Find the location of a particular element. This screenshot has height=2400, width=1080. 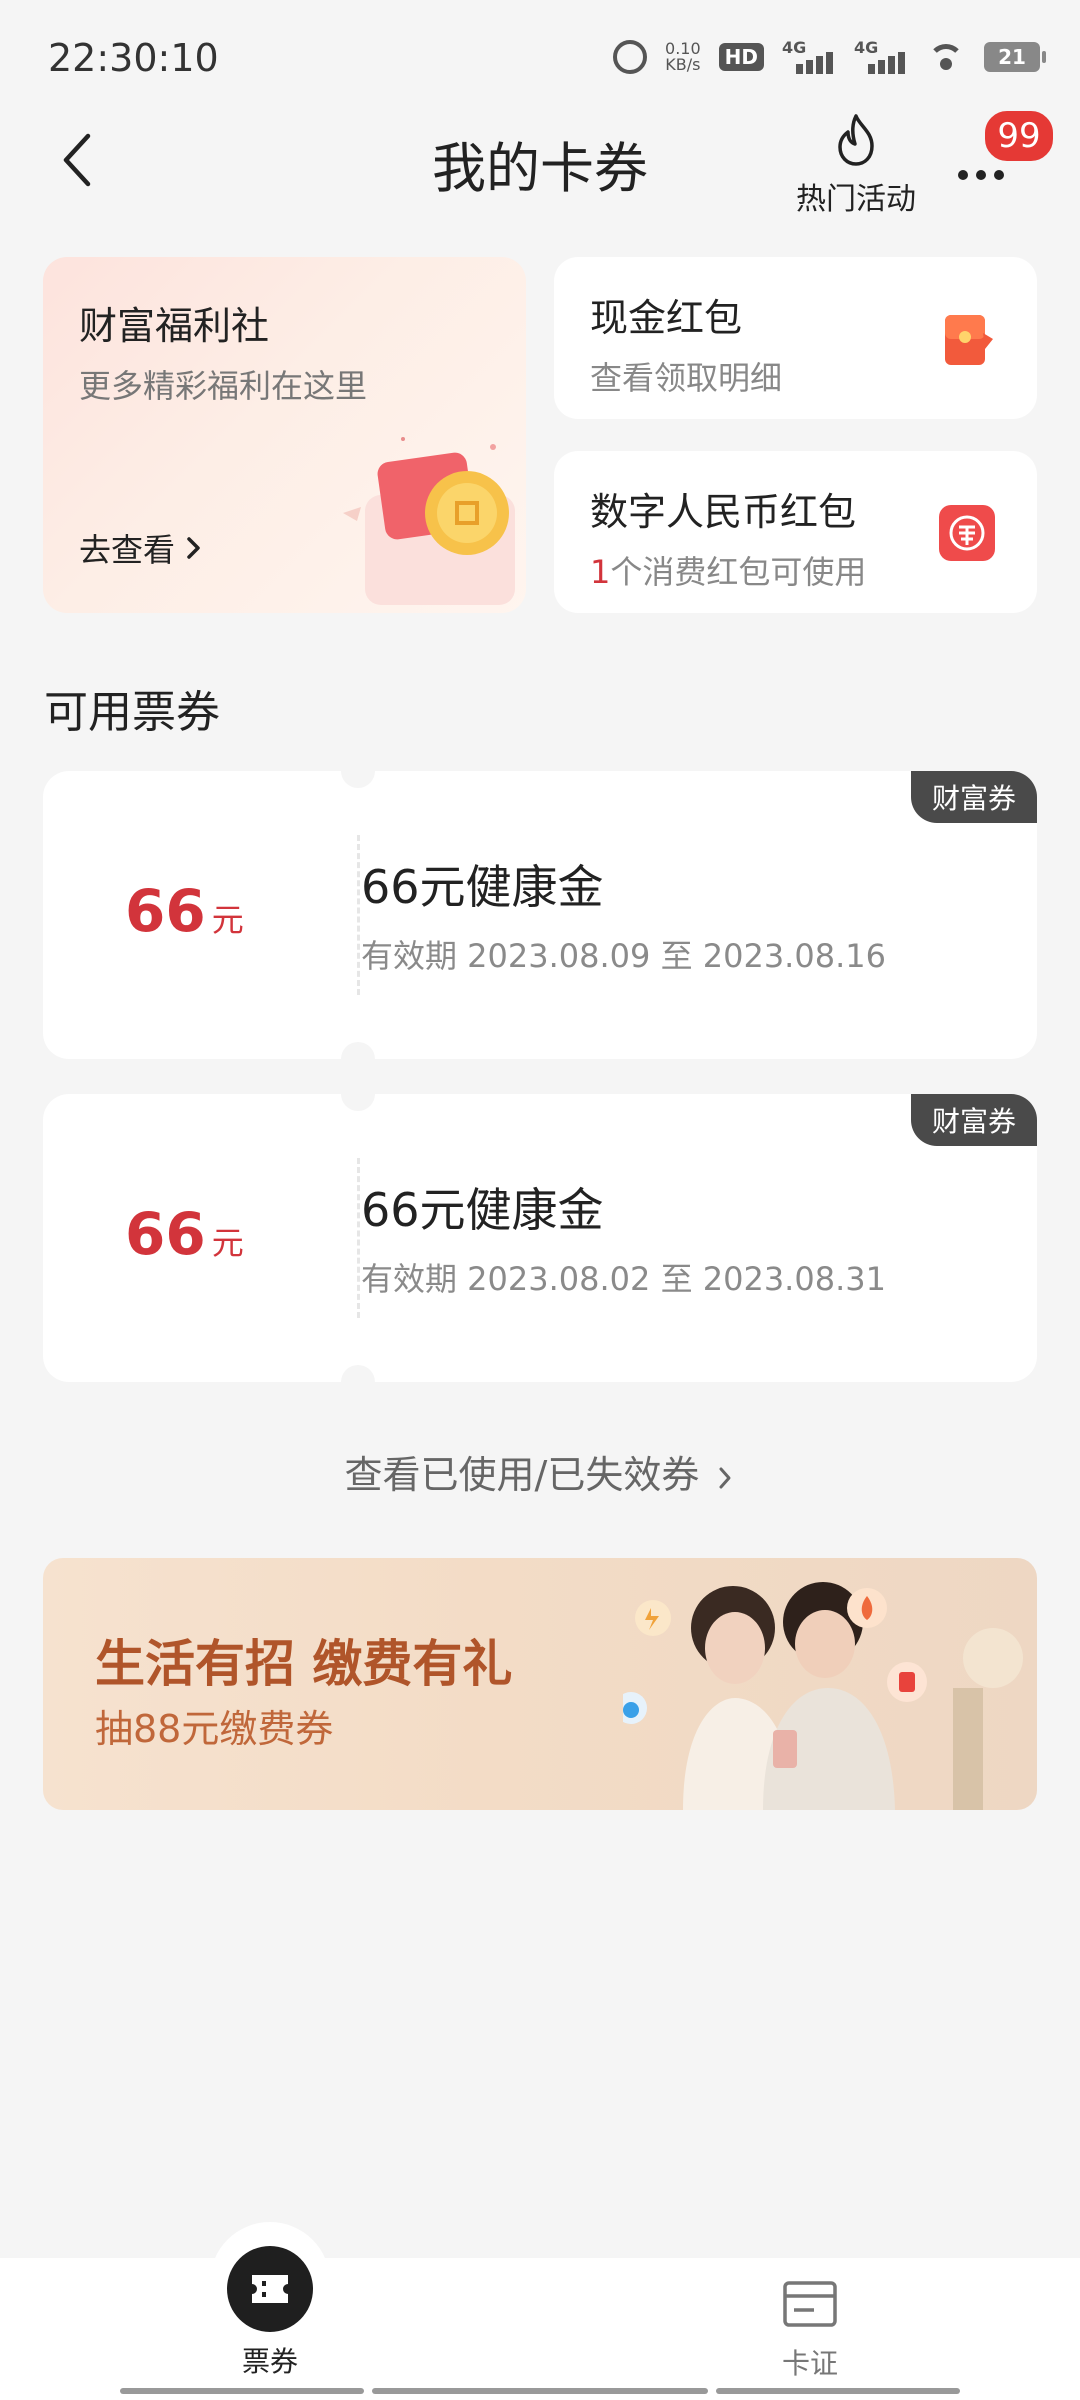

cash-red-packet-card: 现金红包 查看领取明细 is located at coordinates (795, 338).